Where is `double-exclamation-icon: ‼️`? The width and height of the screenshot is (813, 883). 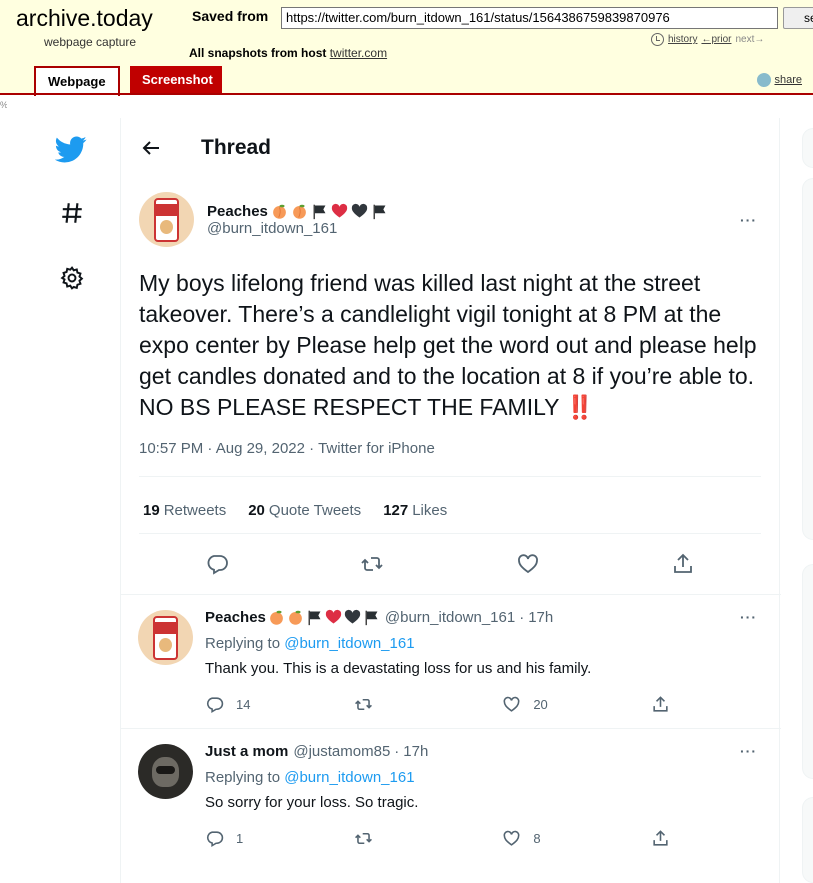
double-exclamation-icon: ‼️ is located at coordinates (580, 407).